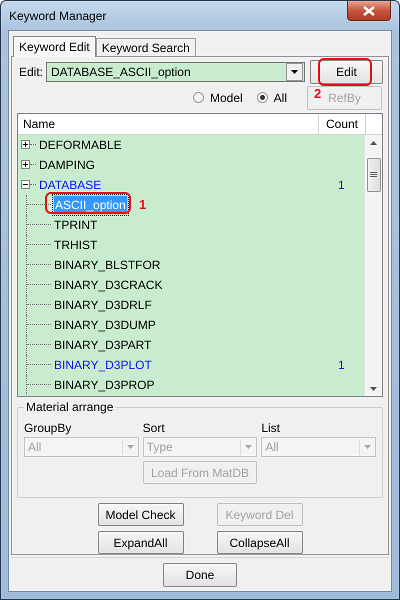 Image resolution: width=400 pixels, height=600 pixels. What do you see at coordinates (175, 72) in the screenshot?
I see `keyword-dropdown: DATABASE_ASCII_option` at bounding box center [175, 72].